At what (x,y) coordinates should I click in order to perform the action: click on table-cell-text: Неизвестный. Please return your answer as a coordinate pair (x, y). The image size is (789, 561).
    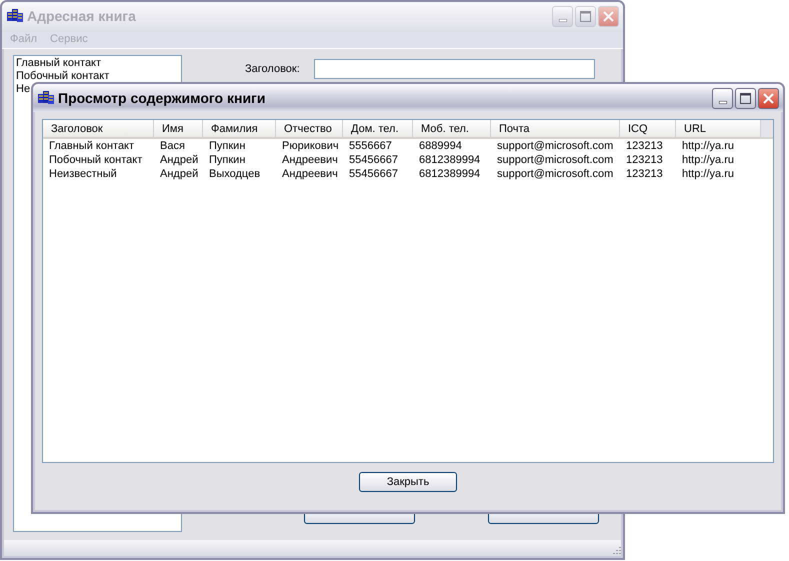
    Looking at the image, I should click on (83, 174).